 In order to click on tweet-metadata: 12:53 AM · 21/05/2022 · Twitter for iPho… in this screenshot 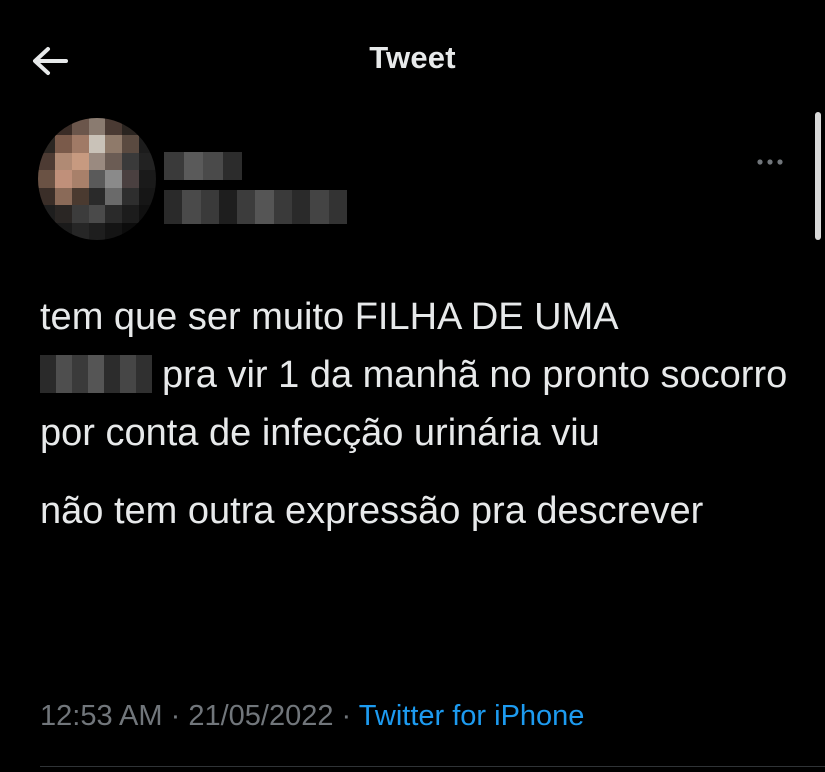, I will do `click(312, 716)`.